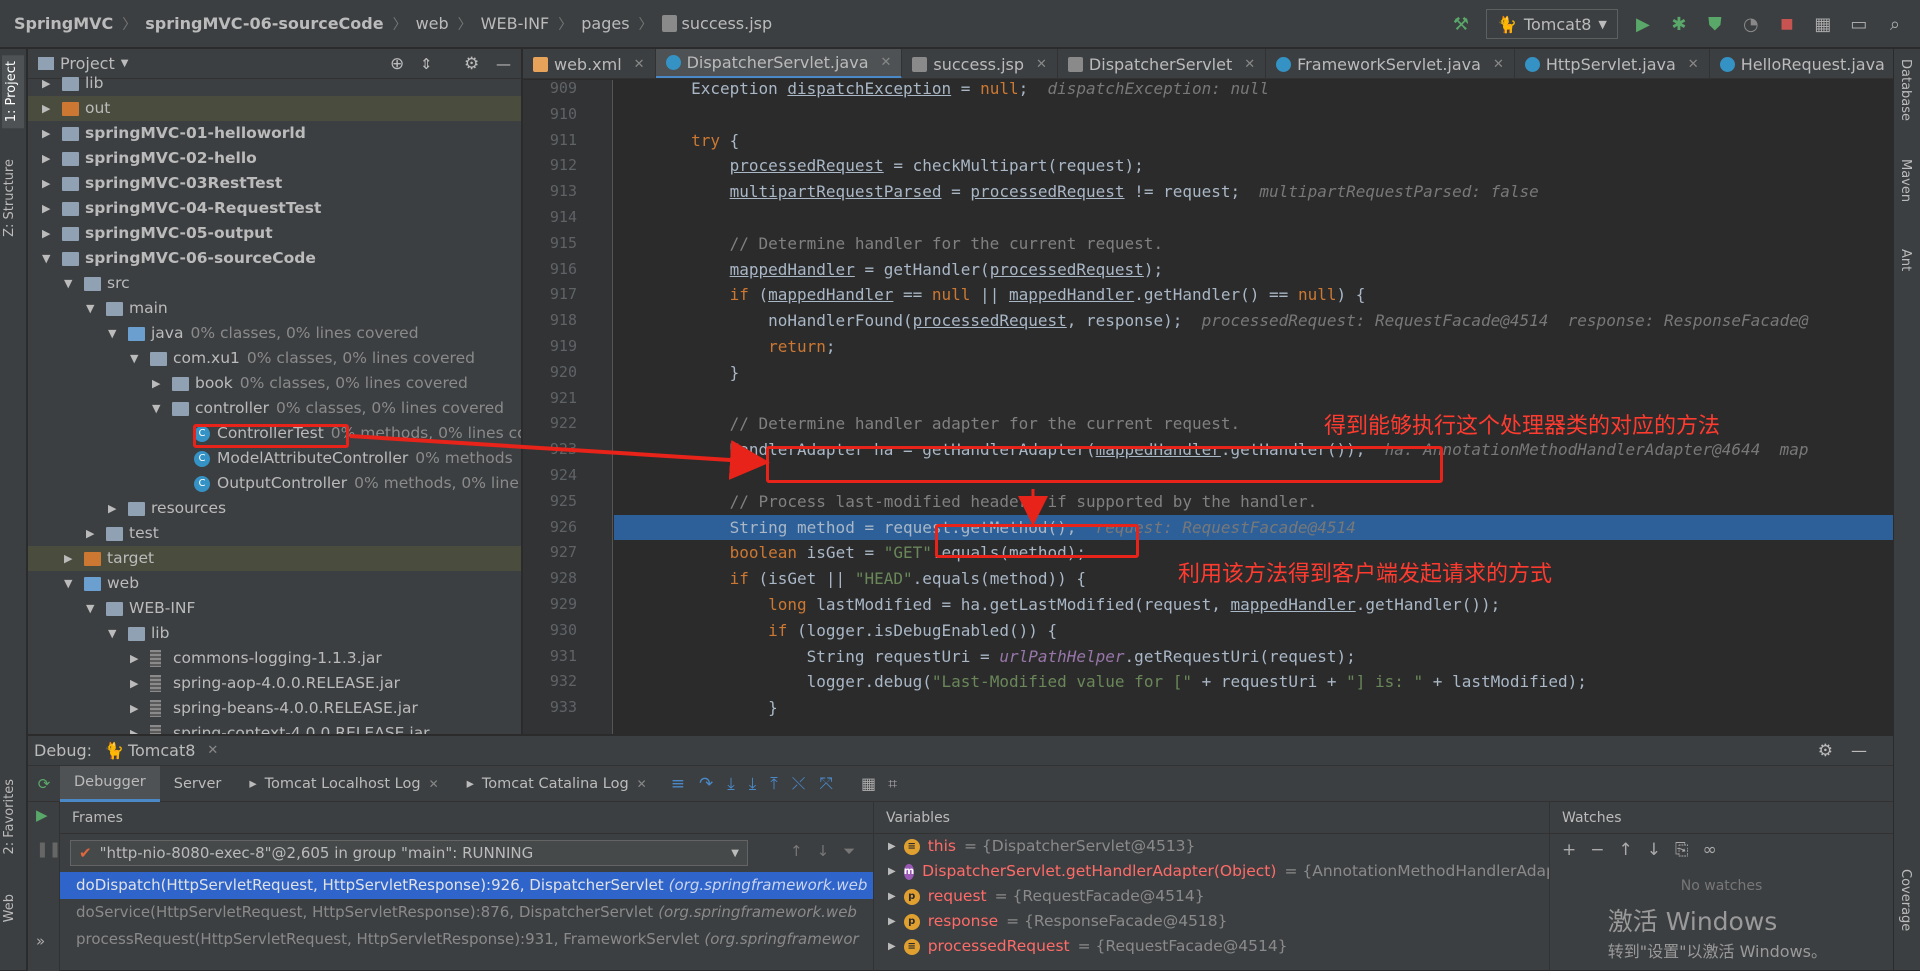 This screenshot has width=1920, height=971. Describe the element at coordinates (1211, 846) in the screenshot. I see `variable-row: ▶ ≡ this = {DispatcherServlet@4513}` at that location.